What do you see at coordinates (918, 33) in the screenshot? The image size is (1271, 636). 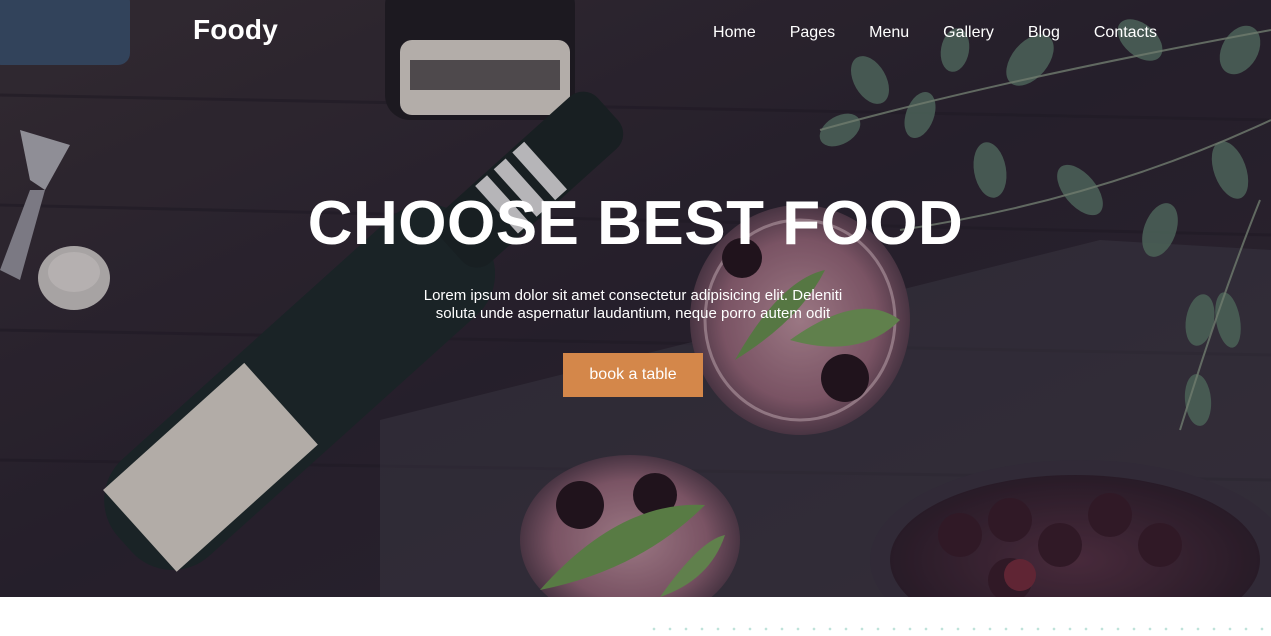 I see `nav-menu: Home Pages Menu Gallery Blog Contacts` at bounding box center [918, 33].